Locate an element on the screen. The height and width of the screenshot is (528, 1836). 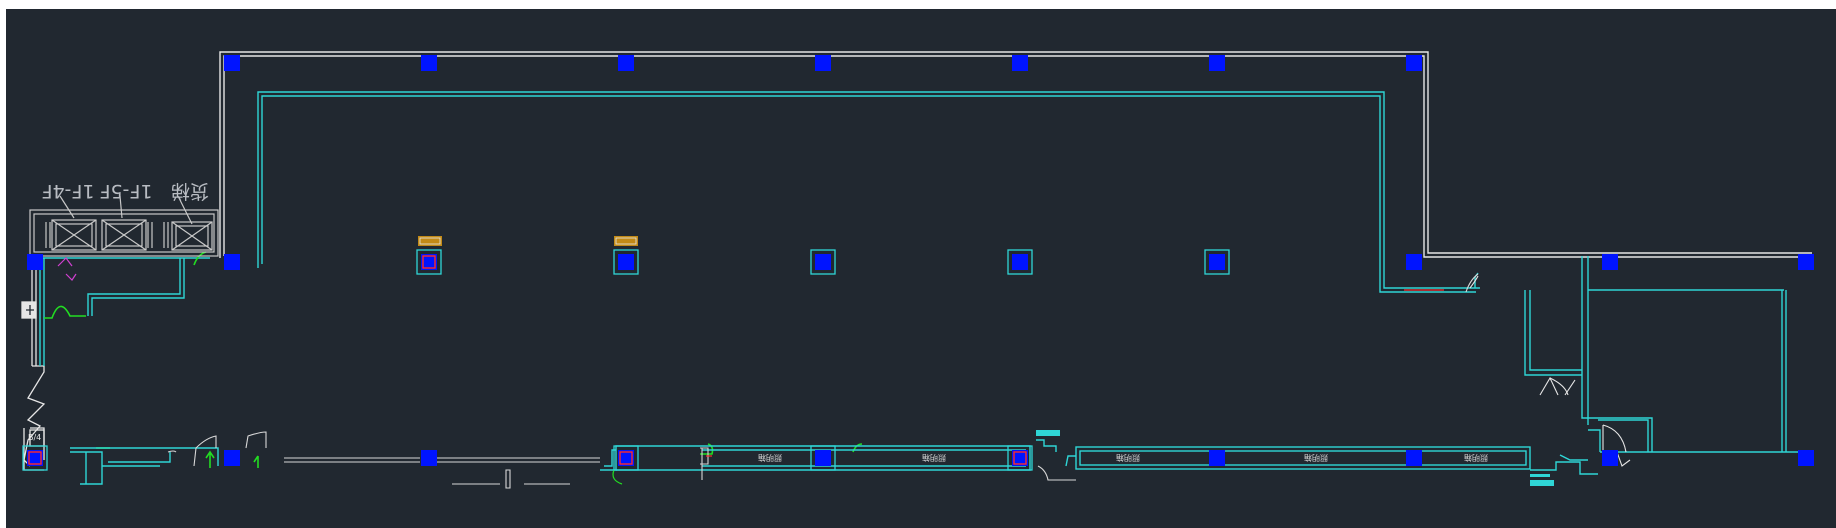
left-cyan-walls is located at coordinates (123, 311).